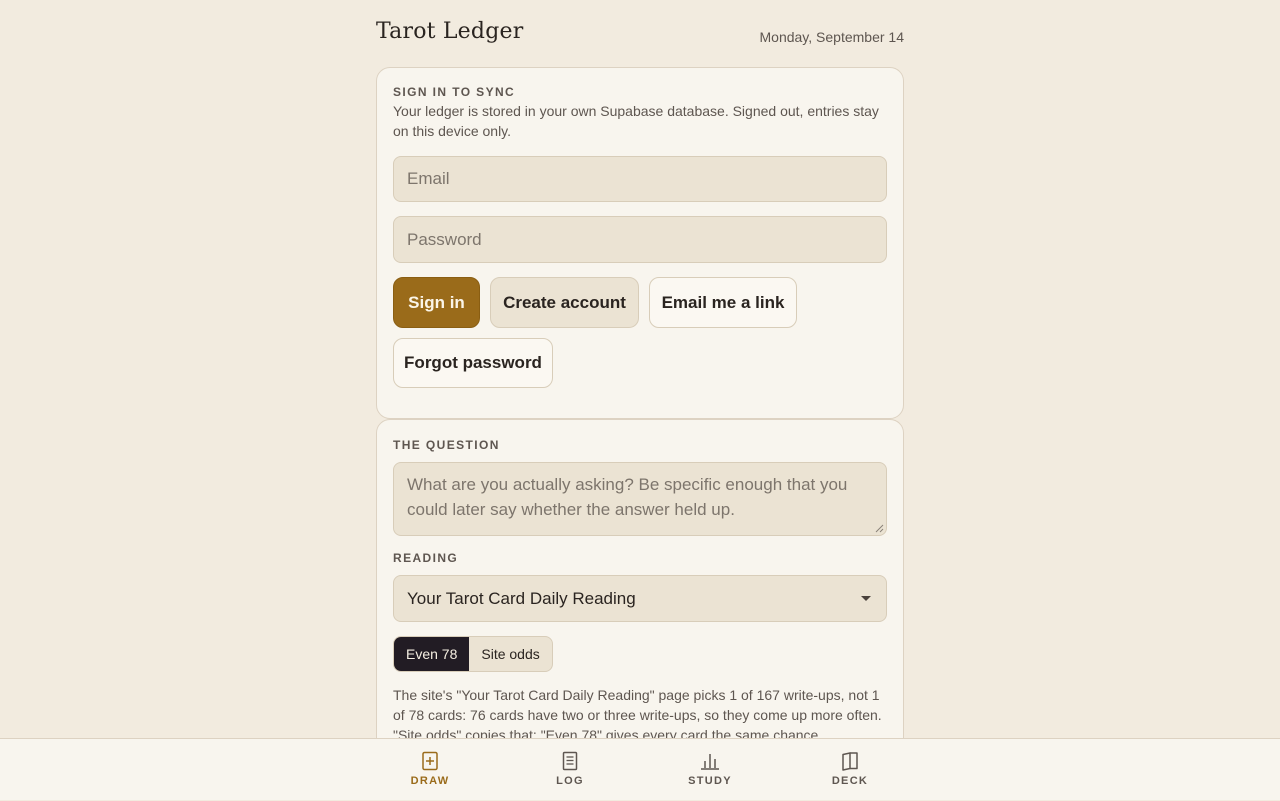  Describe the element at coordinates (832, 37) in the screenshot. I see `current-date: Monday, September 14` at that location.